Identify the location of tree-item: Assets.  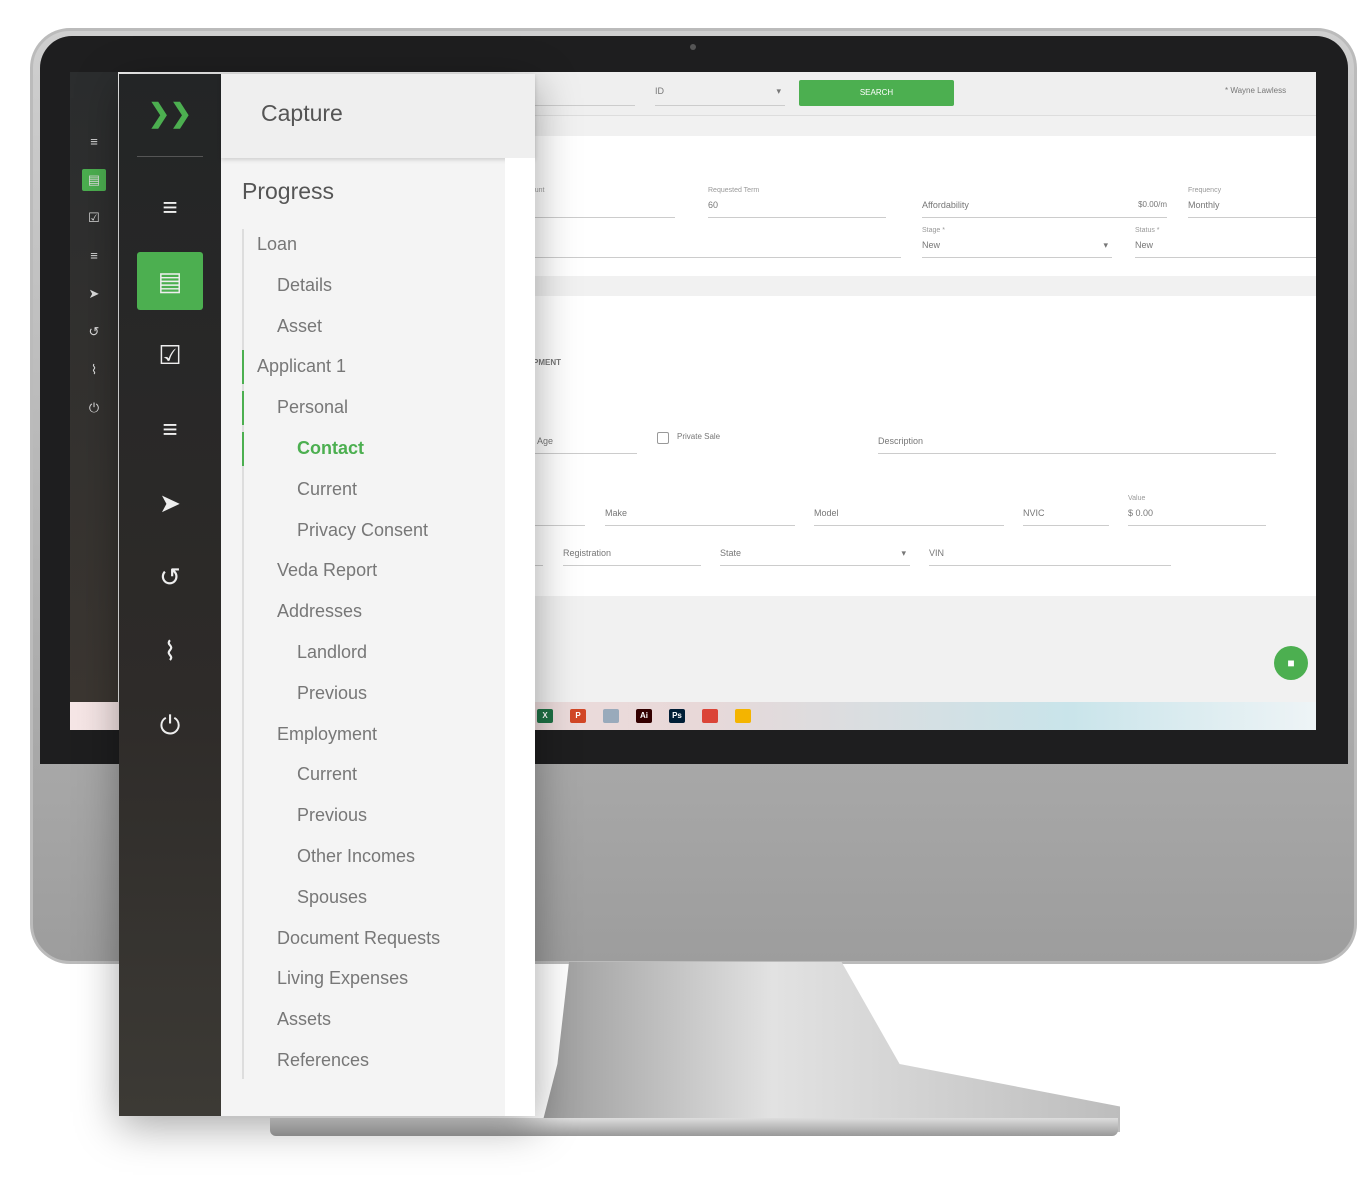
(304, 1019).